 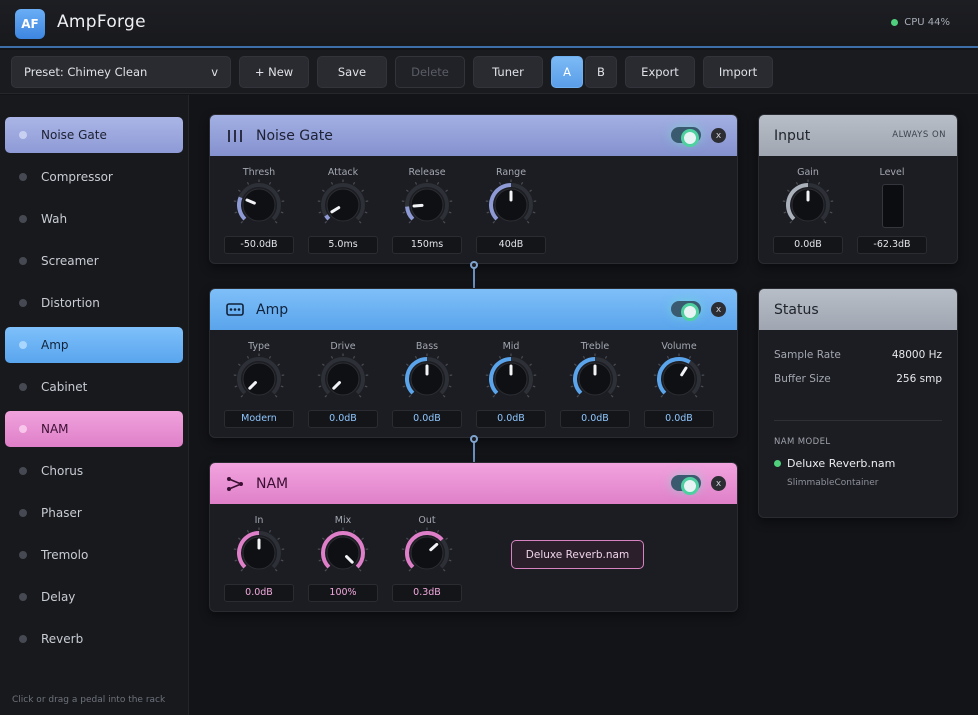 What do you see at coordinates (427, 245) in the screenshot?
I see `knob-value: 150ms` at bounding box center [427, 245].